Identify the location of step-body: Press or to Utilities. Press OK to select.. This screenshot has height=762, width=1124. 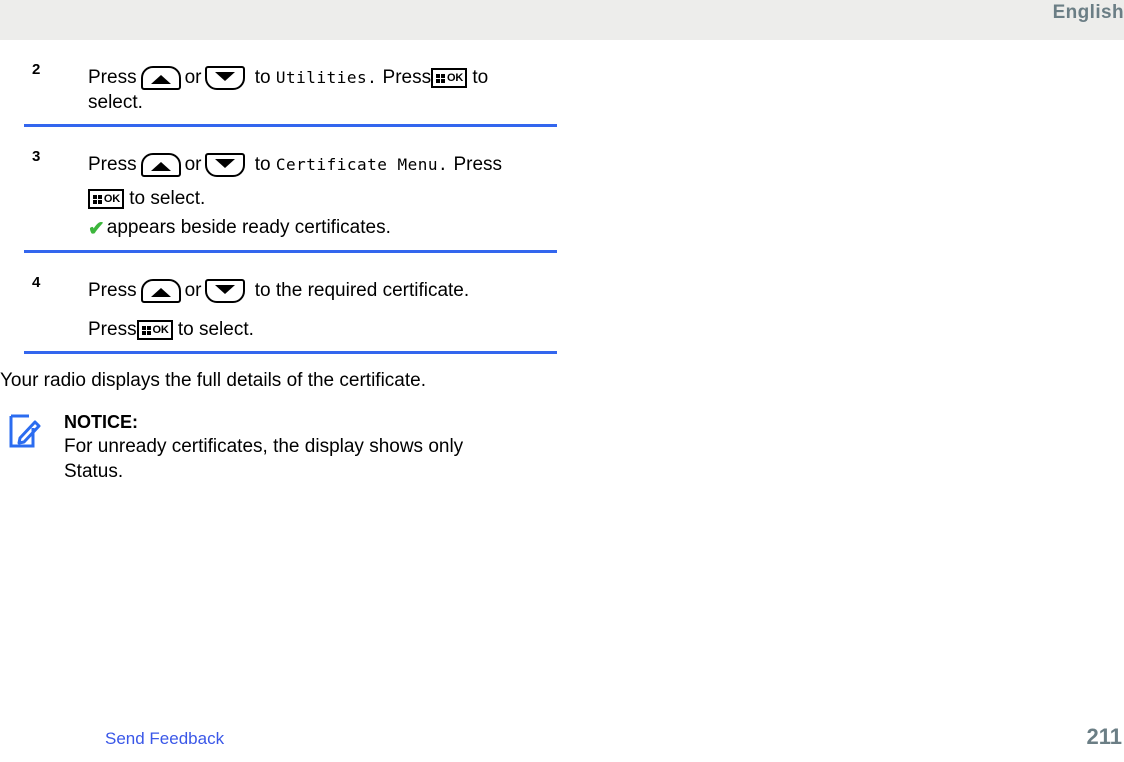
(322, 82).